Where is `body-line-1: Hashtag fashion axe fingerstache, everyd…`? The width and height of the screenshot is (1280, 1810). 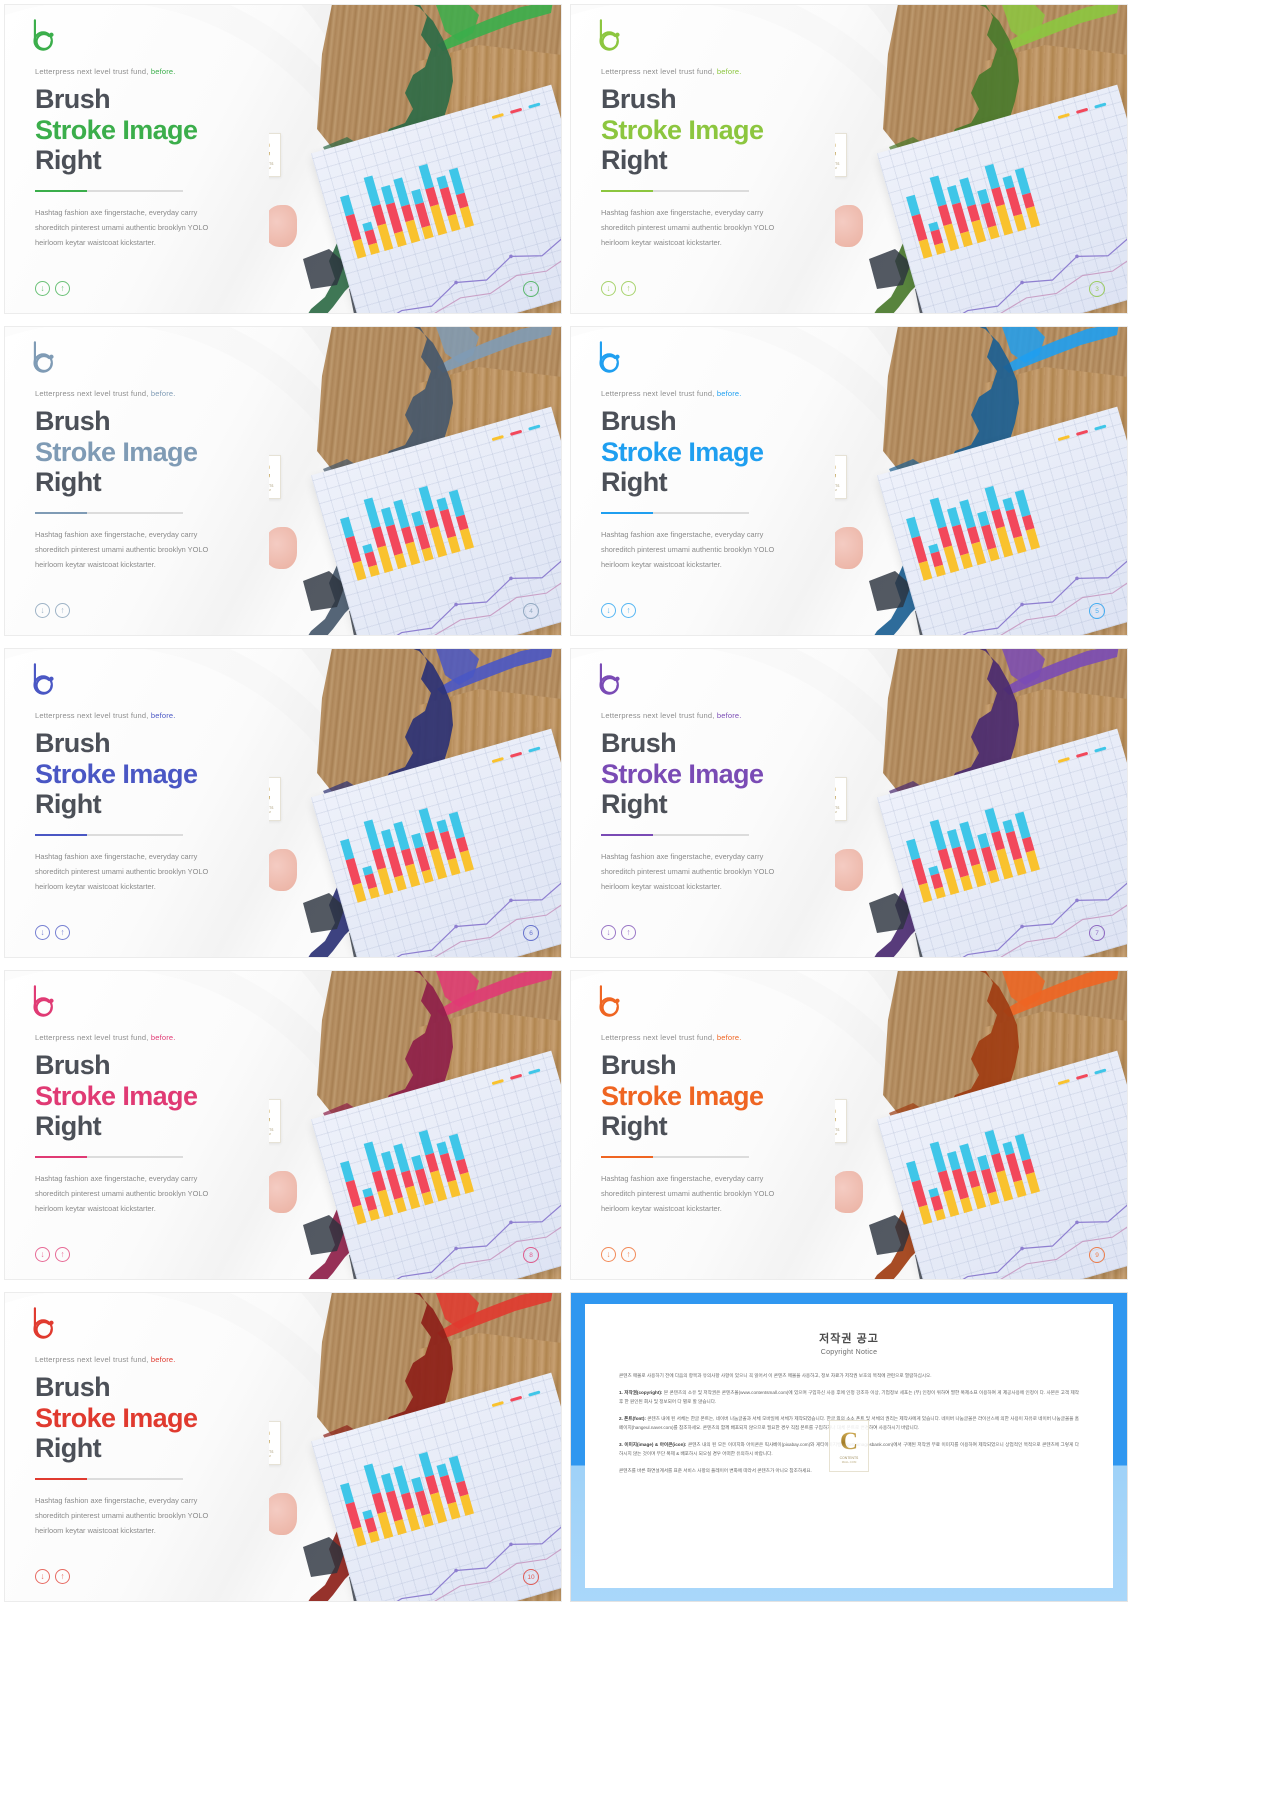
body-line-1: Hashtag fashion axe fingerstache, everyd… is located at coordinates (682, 856).